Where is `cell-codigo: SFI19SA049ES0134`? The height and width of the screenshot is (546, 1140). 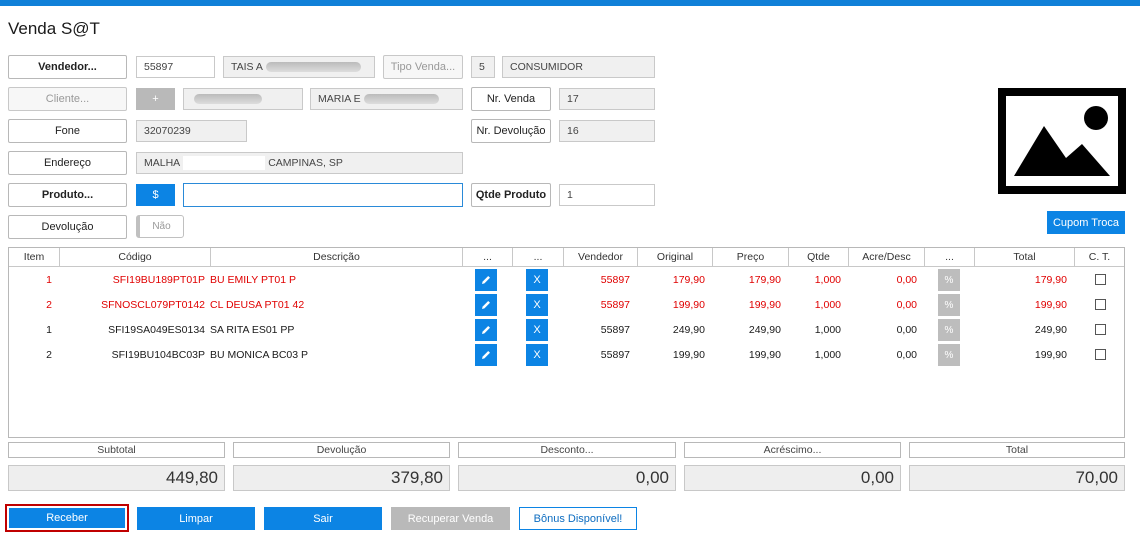
cell-codigo: SFI19SA049ES0134 is located at coordinates (156, 330).